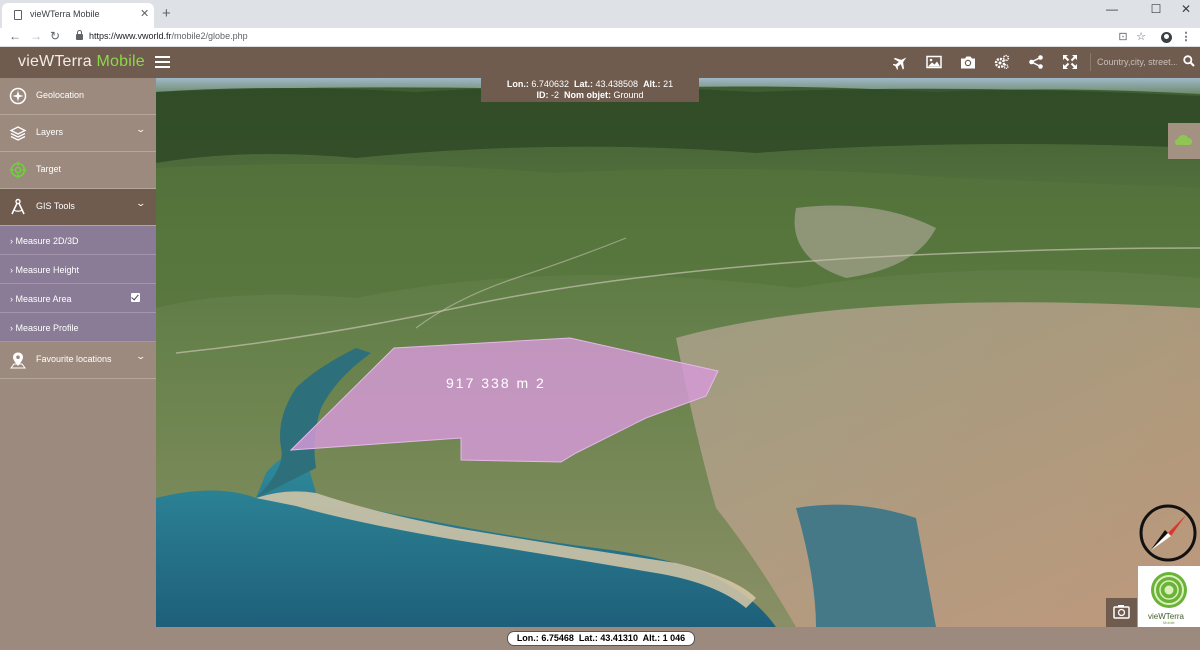 The height and width of the screenshot is (650, 1200). I want to click on lock-icon, so click(79, 35).